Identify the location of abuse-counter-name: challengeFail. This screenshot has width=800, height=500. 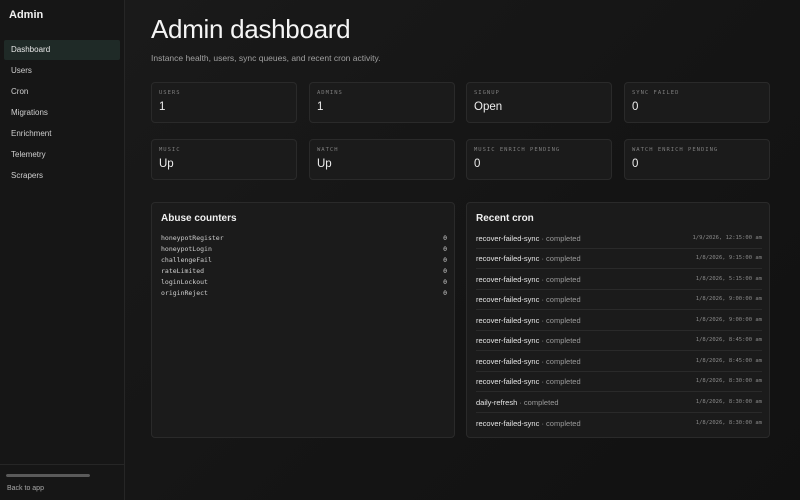
(186, 260).